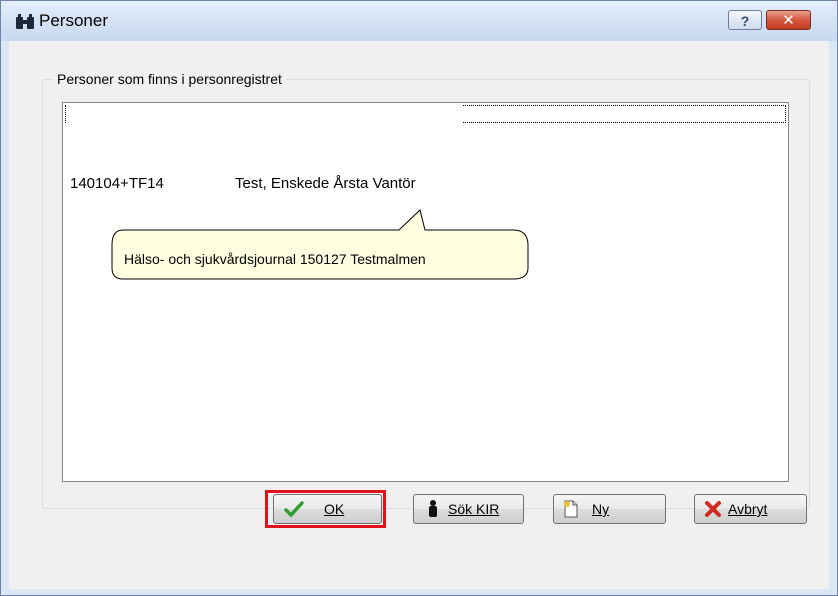 This screenshot has width=838, height=596. What do you see at coordinates (601, 509) in the screenshot?
I see `ny-label: Ny` at bounding box center [601, 509].